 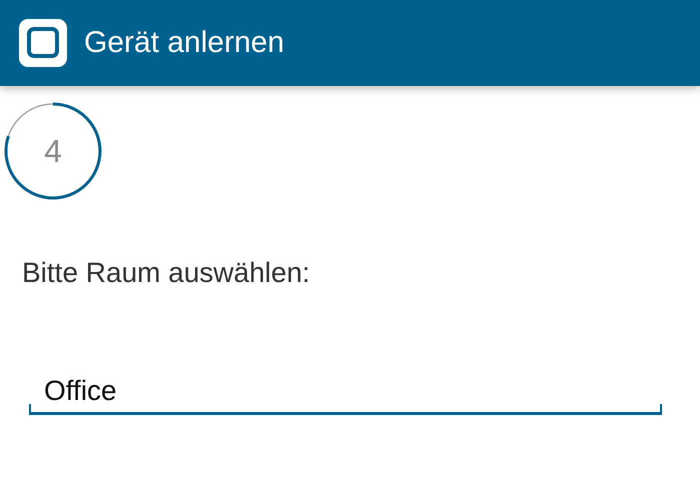 What do you see at coordinates (53, 151) in the screenshot?
I see `step-number: 4` at bounding box center [53, 151].